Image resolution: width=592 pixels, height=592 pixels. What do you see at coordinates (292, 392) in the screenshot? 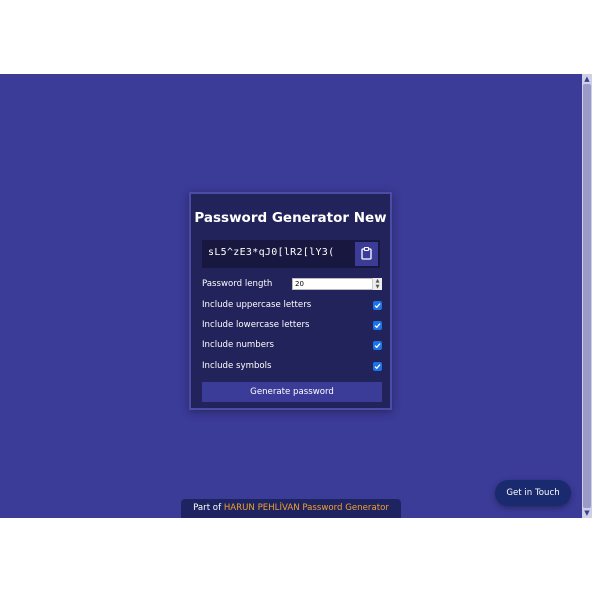
I see `generate-password-button: Generate password` at bounding box center [292, 392].